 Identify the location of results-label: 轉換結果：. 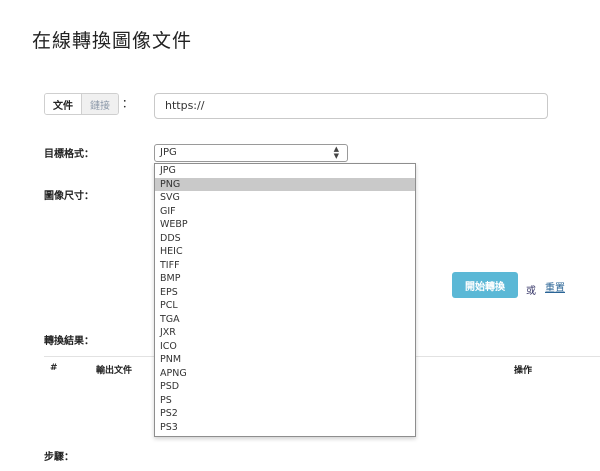
(69, 341).